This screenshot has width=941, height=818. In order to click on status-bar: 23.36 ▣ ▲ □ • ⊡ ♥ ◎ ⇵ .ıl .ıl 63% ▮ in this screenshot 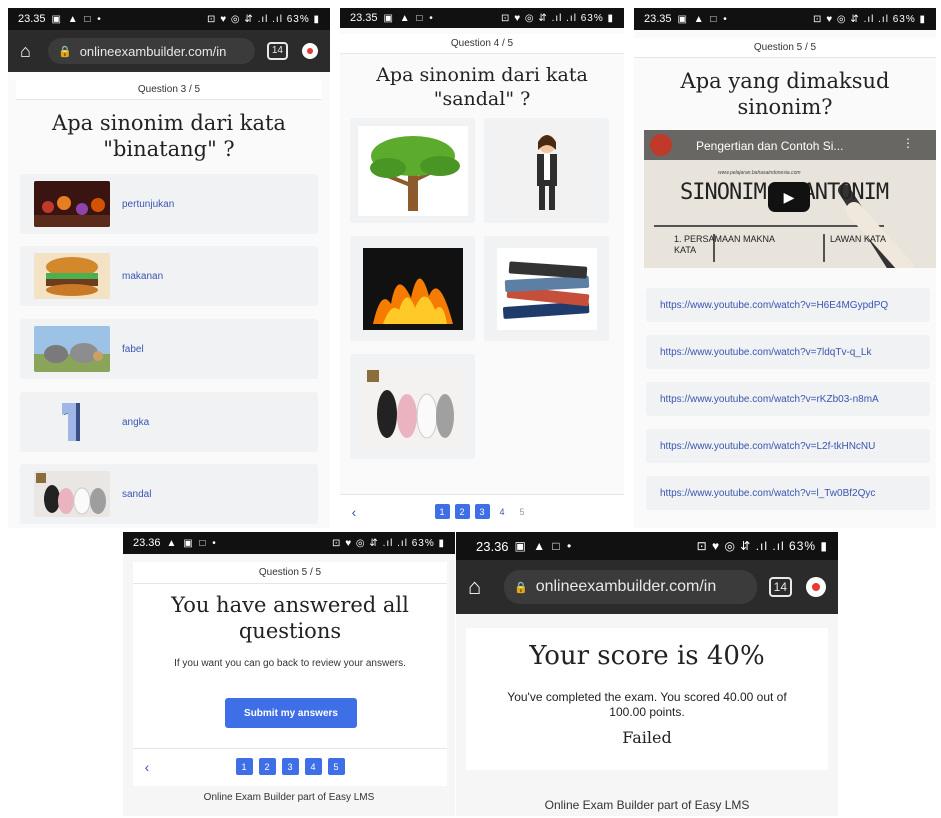, I will do `click(647, 546)`.